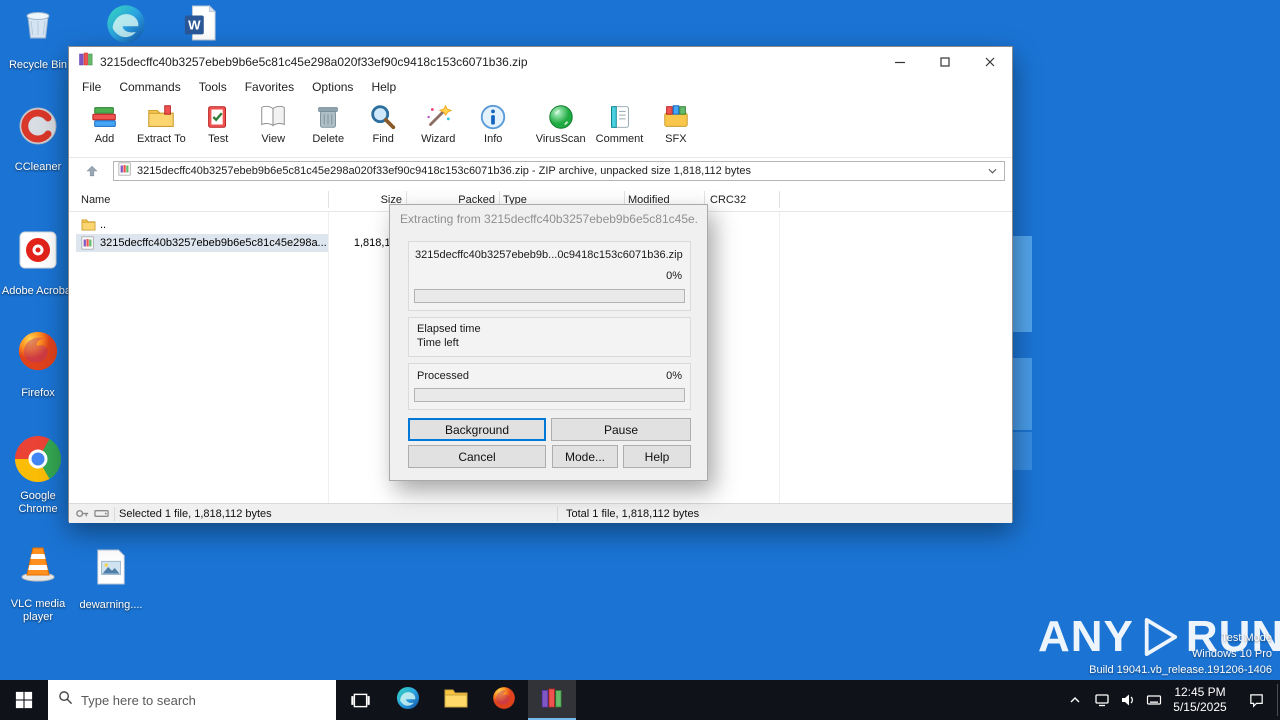  I want to click on toolbar-find-button: Find, so click(383, 122).